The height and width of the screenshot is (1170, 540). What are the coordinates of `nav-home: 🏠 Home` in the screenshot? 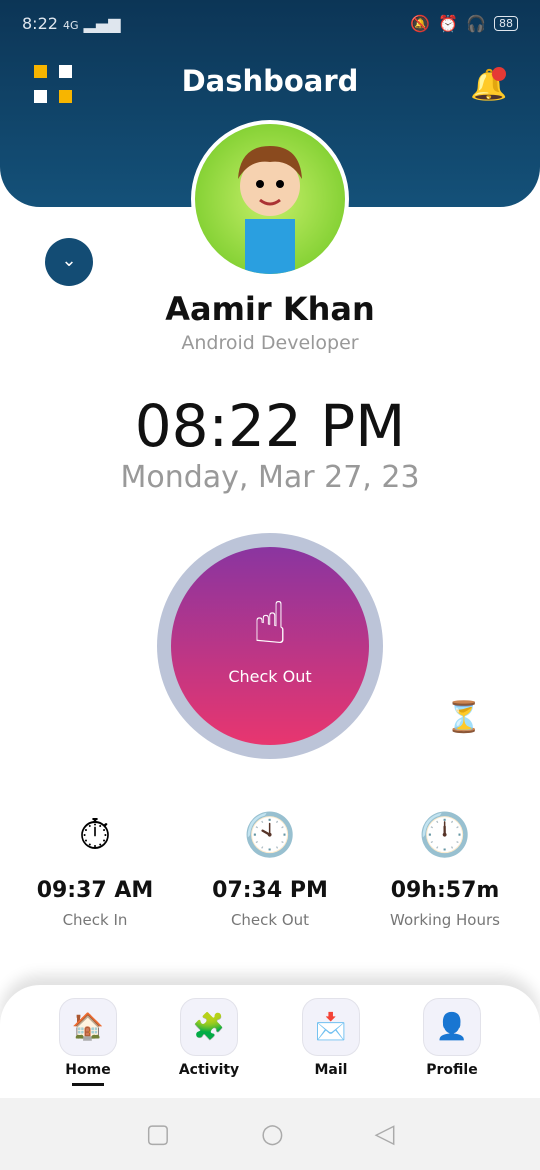 It's located at (88, 1042).